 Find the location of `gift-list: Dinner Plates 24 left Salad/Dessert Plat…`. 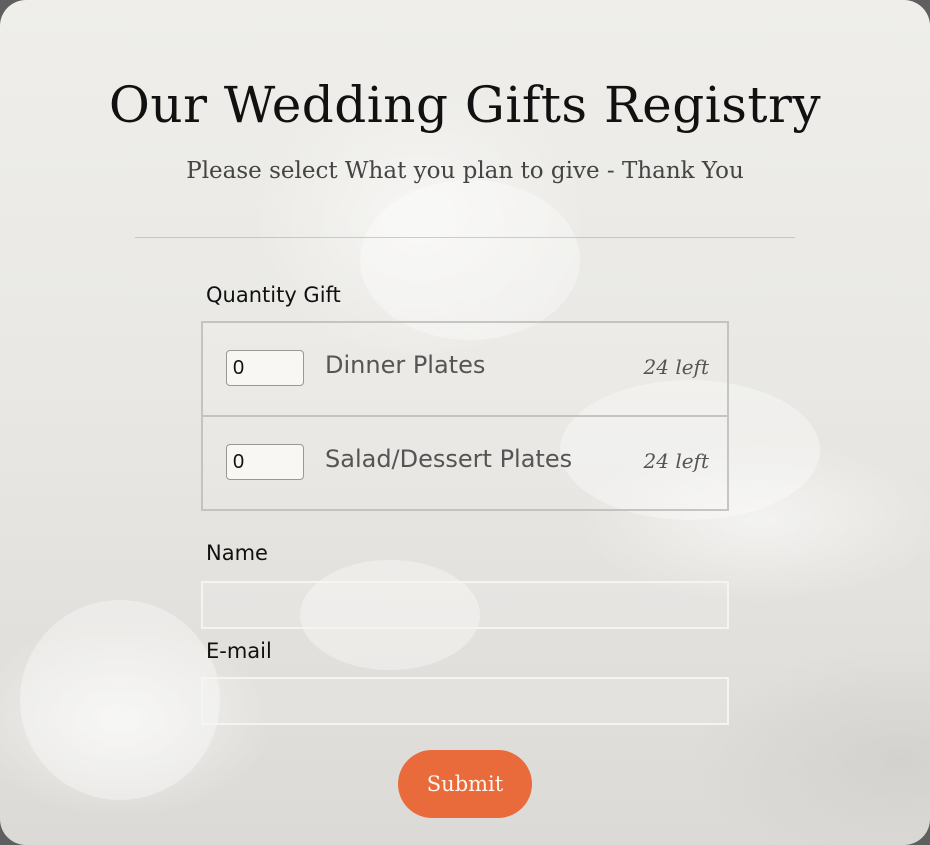

gift-list: Dinner Plates 24 left Salad/Dessert Plat… is located at coordinates (465, 416).